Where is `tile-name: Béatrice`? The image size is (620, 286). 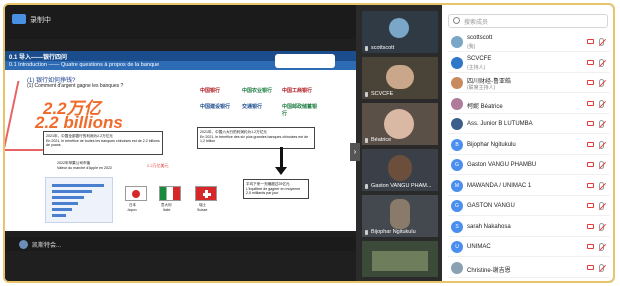 tile-name: Béatrice is located at coordinates (381, 140).